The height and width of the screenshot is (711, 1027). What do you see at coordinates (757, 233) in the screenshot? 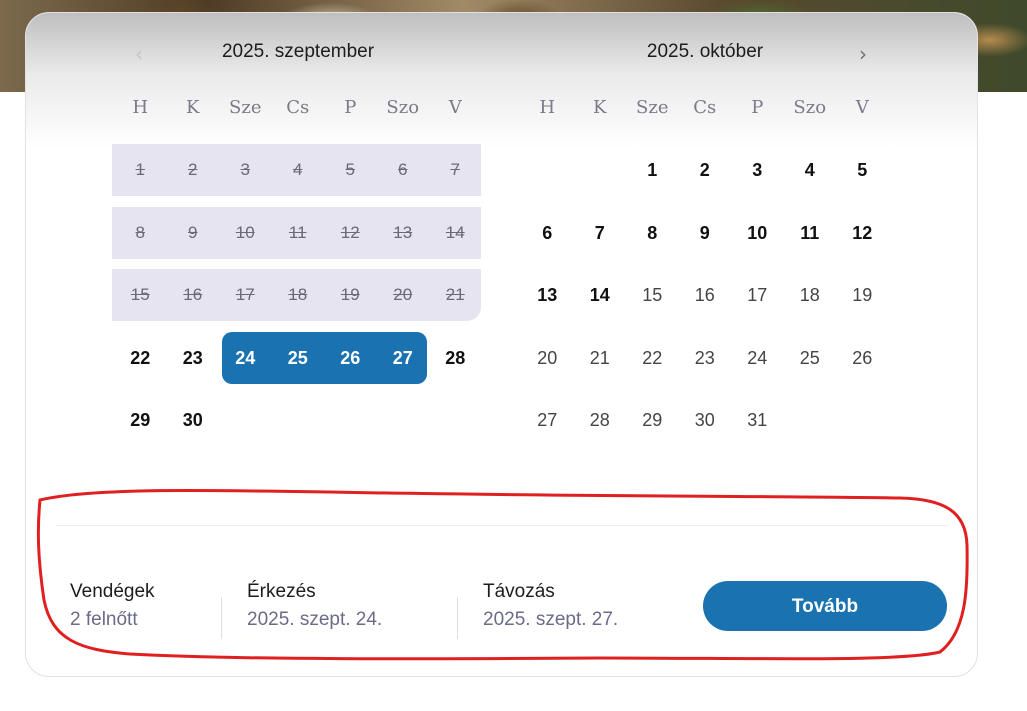
I see `day-available: 10` at bounding box center [757, 233].